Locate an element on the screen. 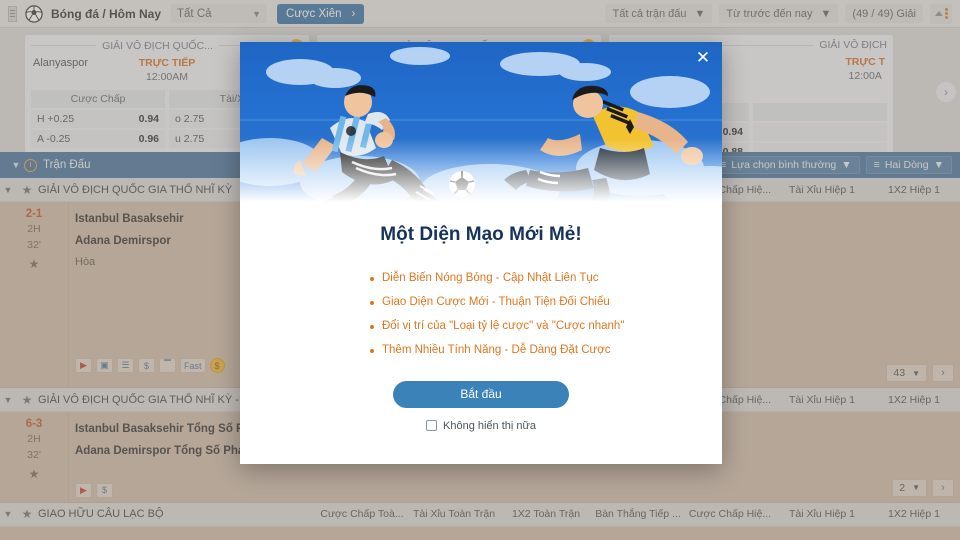 This screenshot has width=960, height=540. parlay-button-label: Cược Xiên is located at coordinates (314, 13).